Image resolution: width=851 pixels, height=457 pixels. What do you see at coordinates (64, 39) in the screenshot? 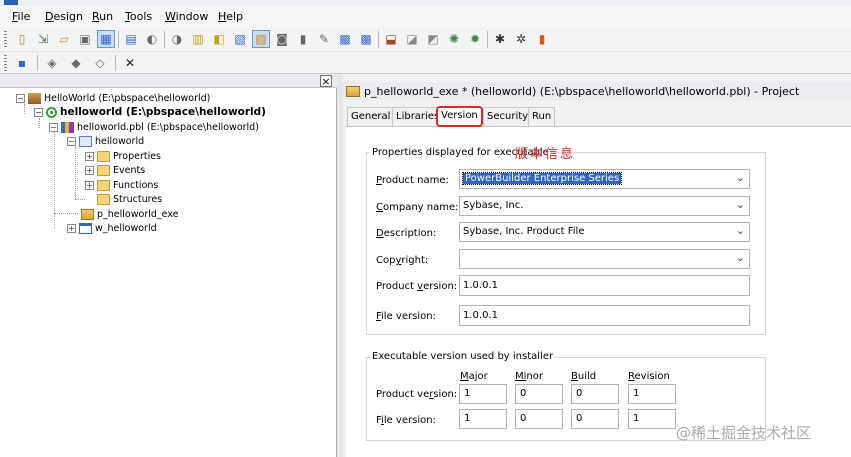
I see `open-icon: ▱` at bounding box center [64, 39].